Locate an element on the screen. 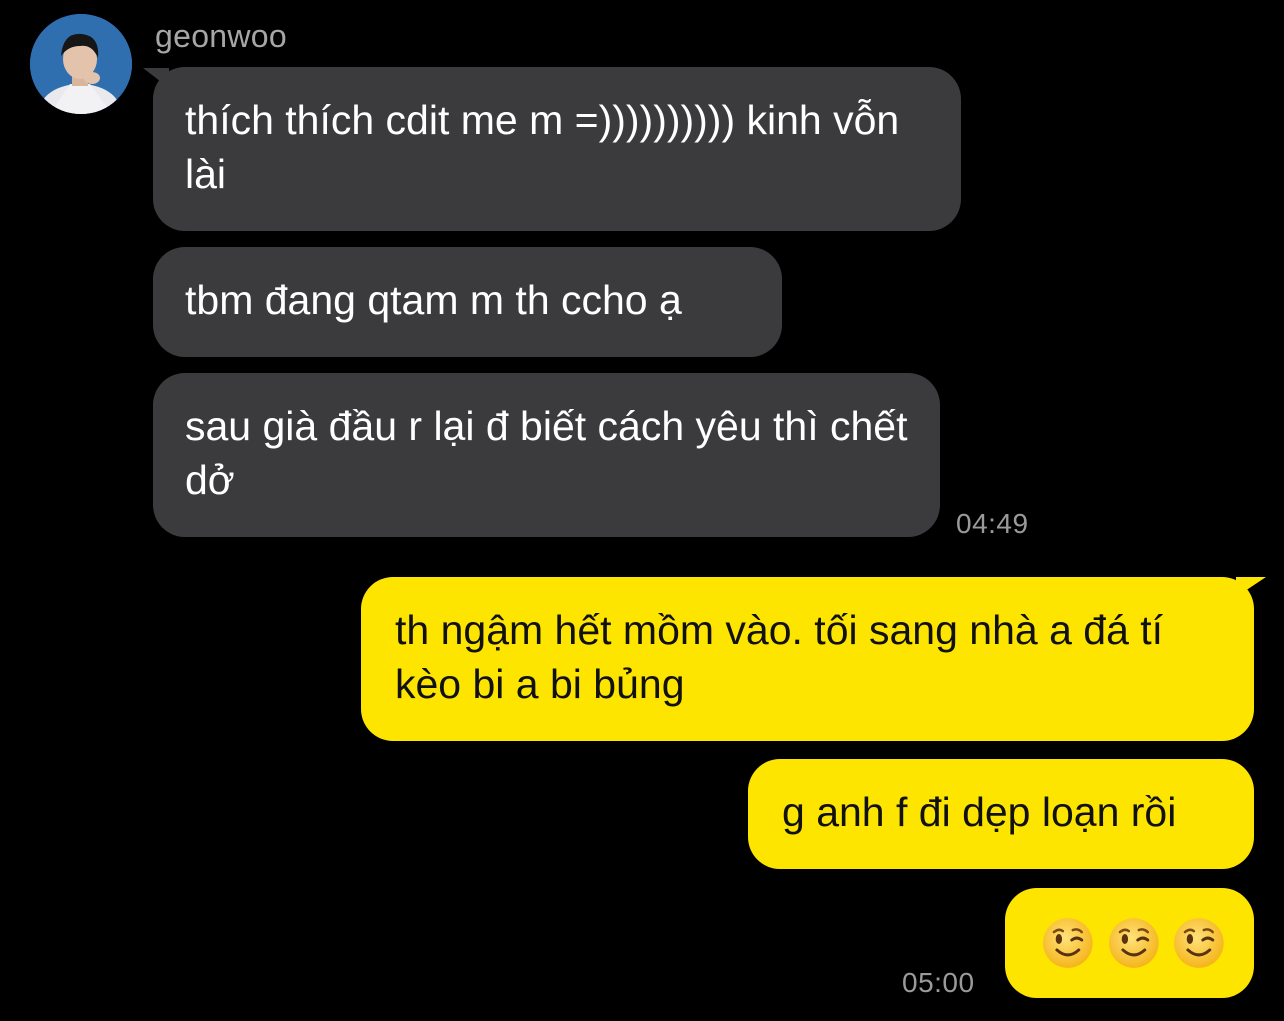  outgoing-message: g anh f đi dẹp loạn rồi is located at coordinates (1001, 814).